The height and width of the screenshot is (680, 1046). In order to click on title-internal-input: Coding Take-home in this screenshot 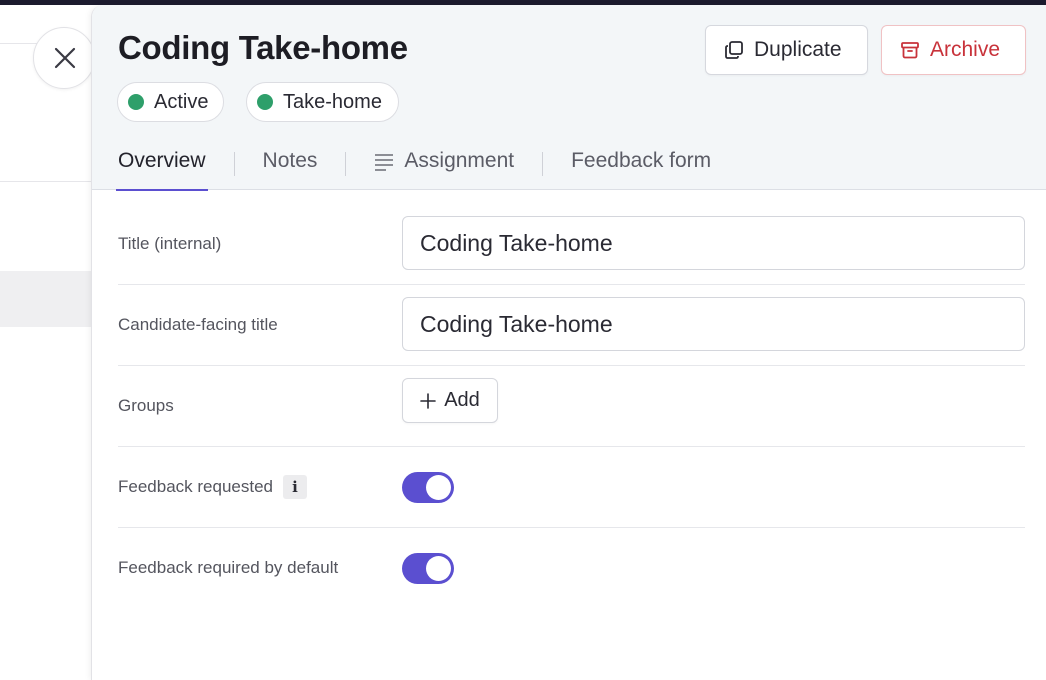, I will do `click(713, 243)`.